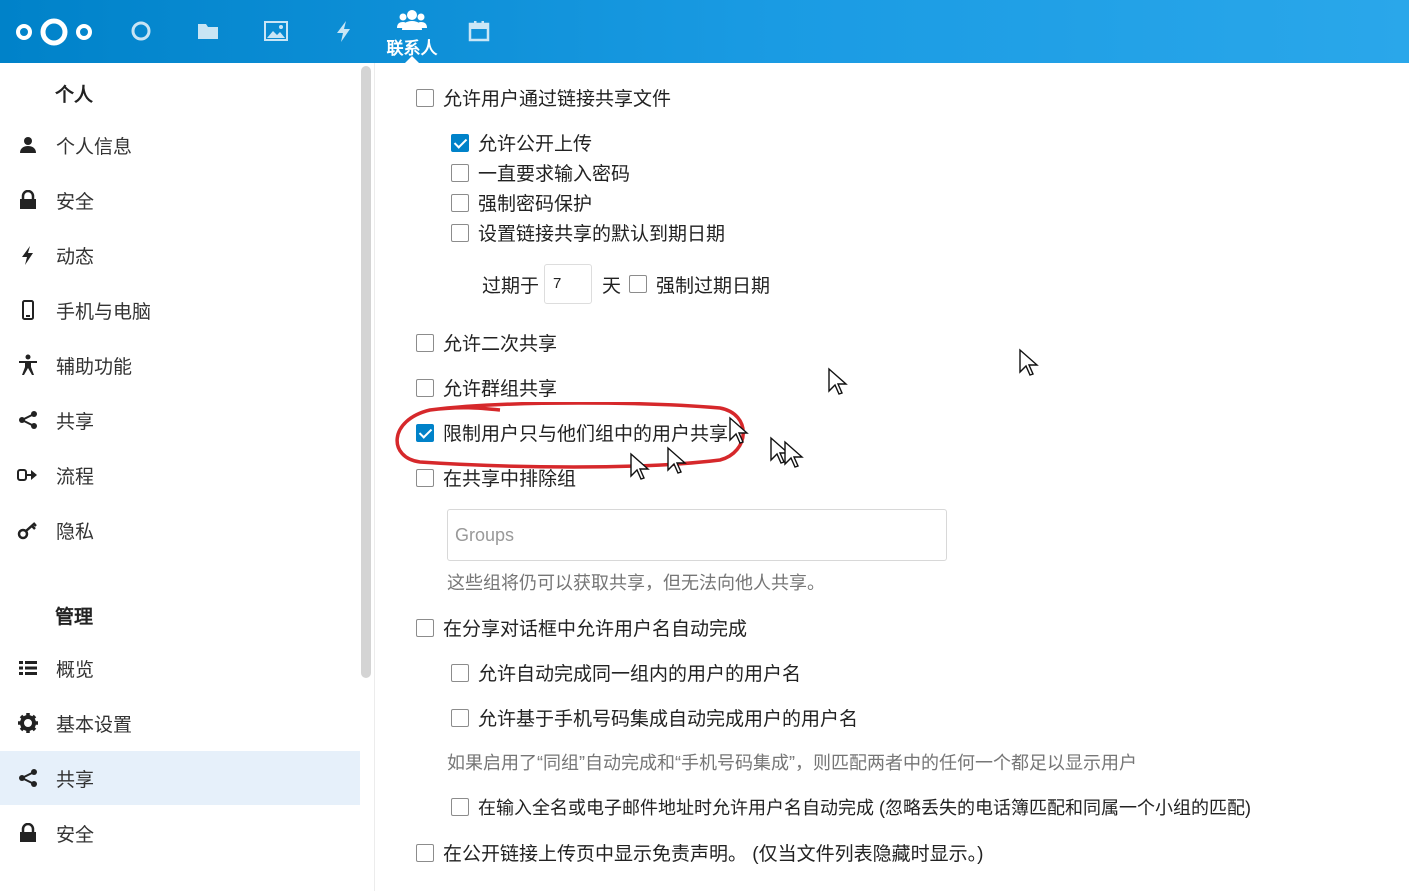 The image size is (1409, 891). Describe the element at coordinates (412, 59) in the screenshot. I see `active-app-caret` at that location.